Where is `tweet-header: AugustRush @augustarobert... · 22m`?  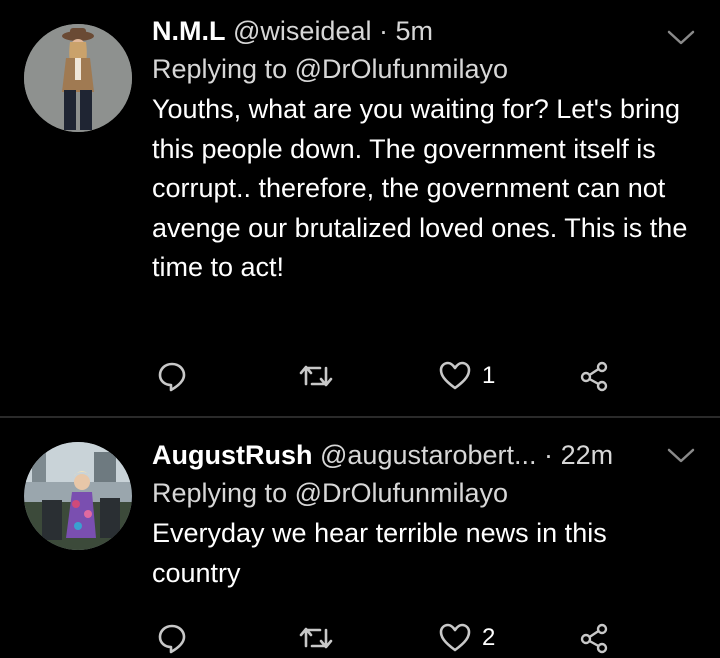 tweet-header: AugustRush @augustarobert... · 22m is located at coordinates (421, 455).